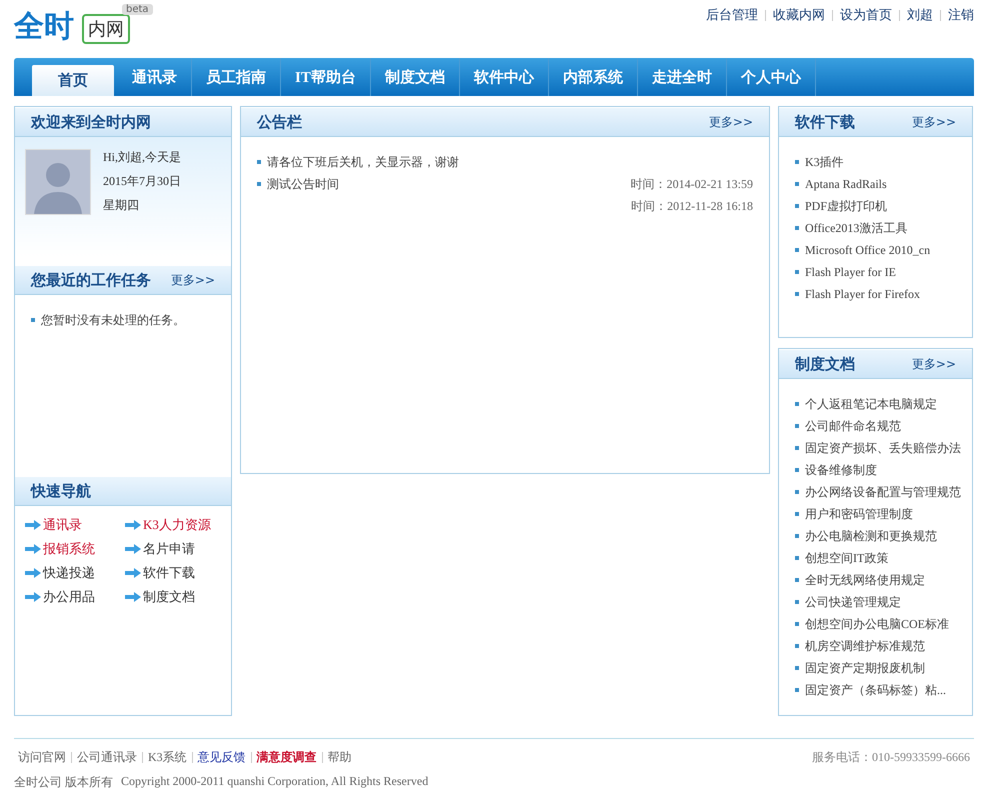  What do you see at coordinates (824, 162) in the screenshot?
I see `list-link: K3插件` at bounding box center [824, 162].